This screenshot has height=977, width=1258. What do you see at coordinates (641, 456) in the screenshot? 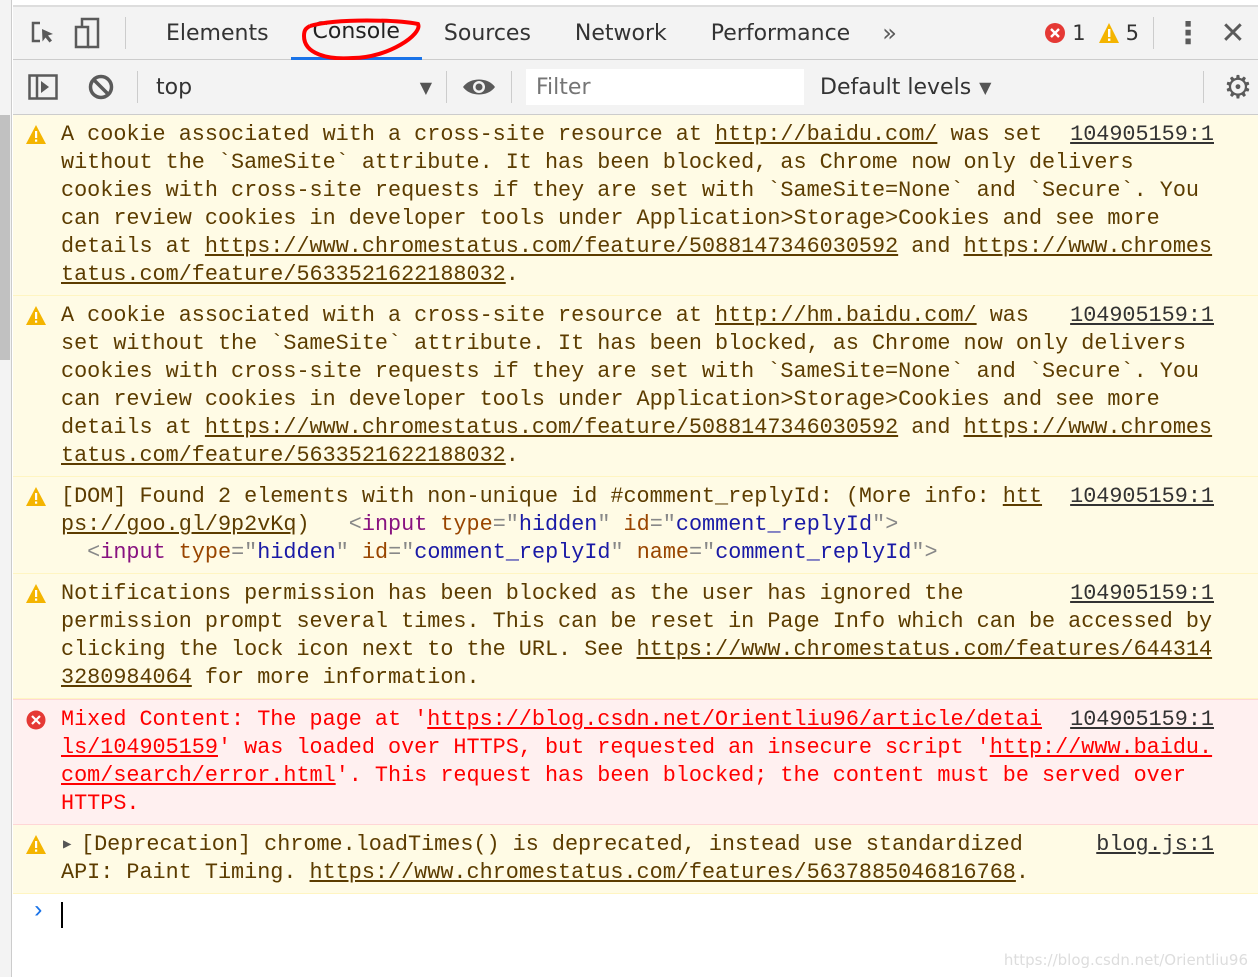
I see `message-line: tatus.com/feature/5633521622188032.` at bounding box center [641, 456].